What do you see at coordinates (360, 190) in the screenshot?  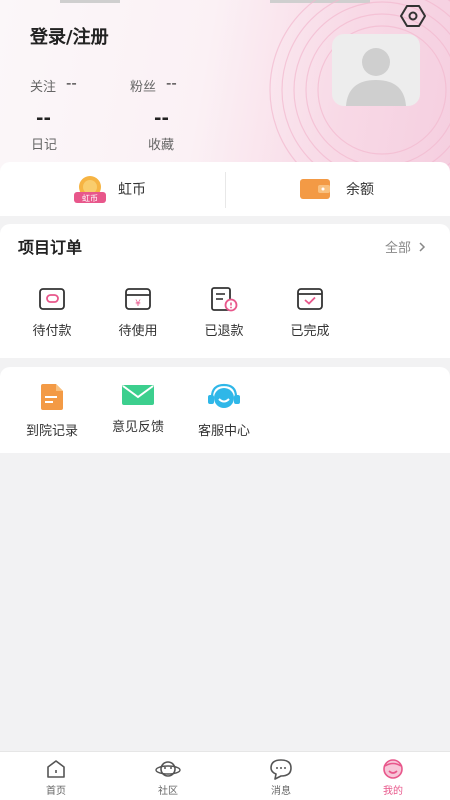 I see `balance-label: 余额` at bounding box center [360, 190].